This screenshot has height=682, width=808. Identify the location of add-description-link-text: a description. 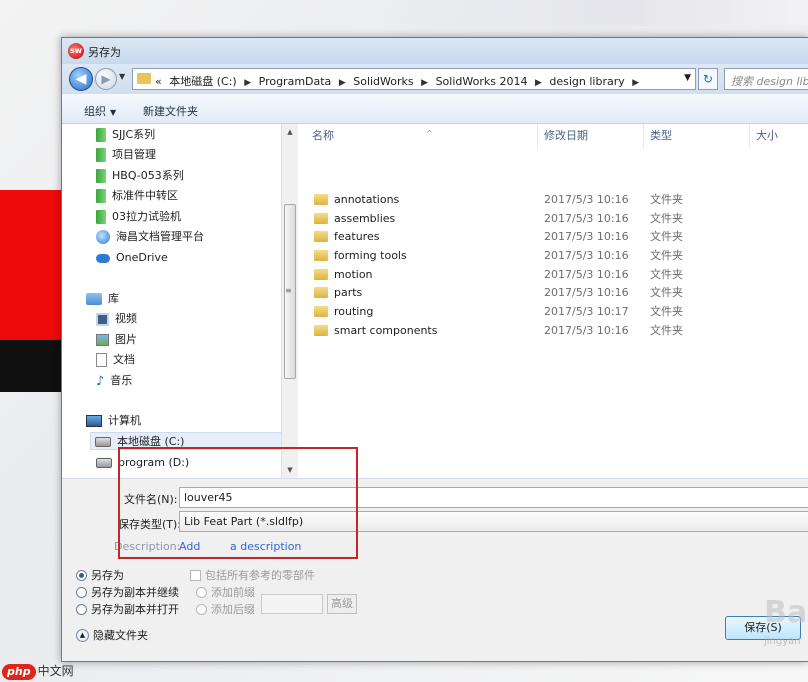
(265, 546).